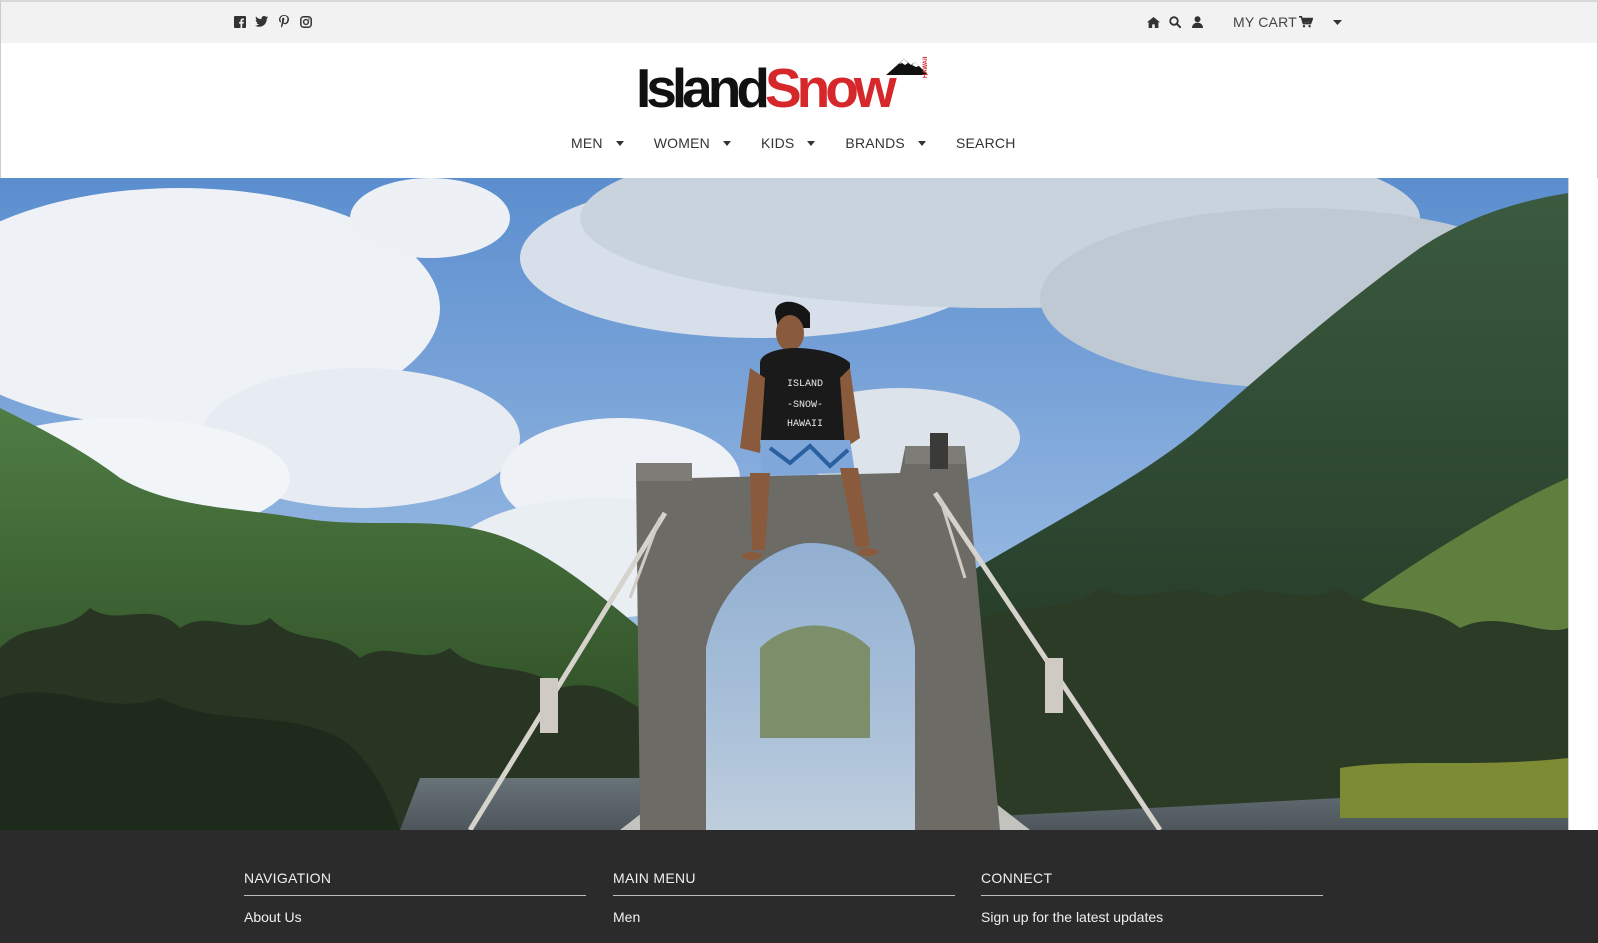 The width and height of the screenshot is (1598, 943). I want to click on top-utility-bar: MY CART, so click(799, 21).